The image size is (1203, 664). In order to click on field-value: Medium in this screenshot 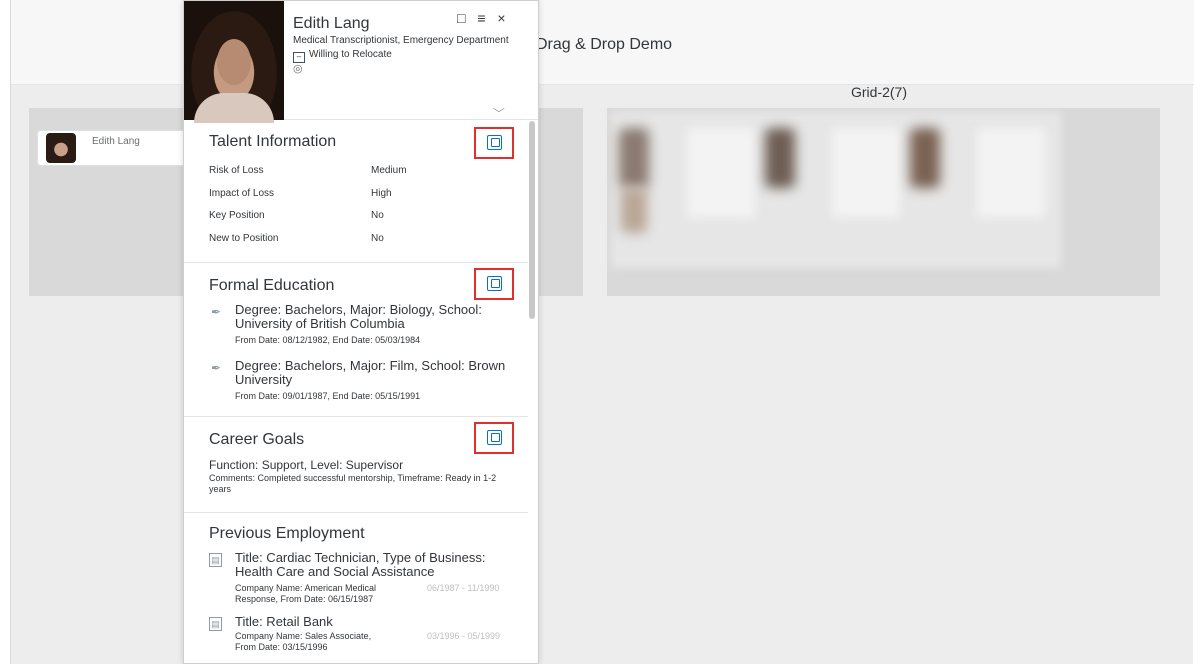, I will do `click(389, 170)`.